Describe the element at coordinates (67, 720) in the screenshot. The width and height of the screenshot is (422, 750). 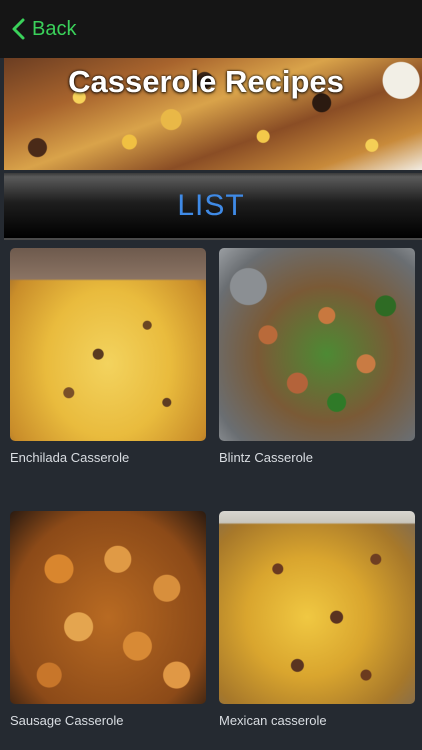
I see `recipe-title: Sausage Casserole` at that location.